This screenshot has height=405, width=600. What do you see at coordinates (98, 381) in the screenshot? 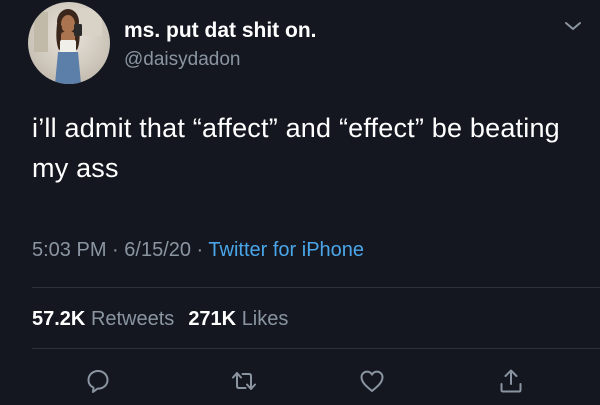
I see `reply-icon` at bounding box center [98, 381].